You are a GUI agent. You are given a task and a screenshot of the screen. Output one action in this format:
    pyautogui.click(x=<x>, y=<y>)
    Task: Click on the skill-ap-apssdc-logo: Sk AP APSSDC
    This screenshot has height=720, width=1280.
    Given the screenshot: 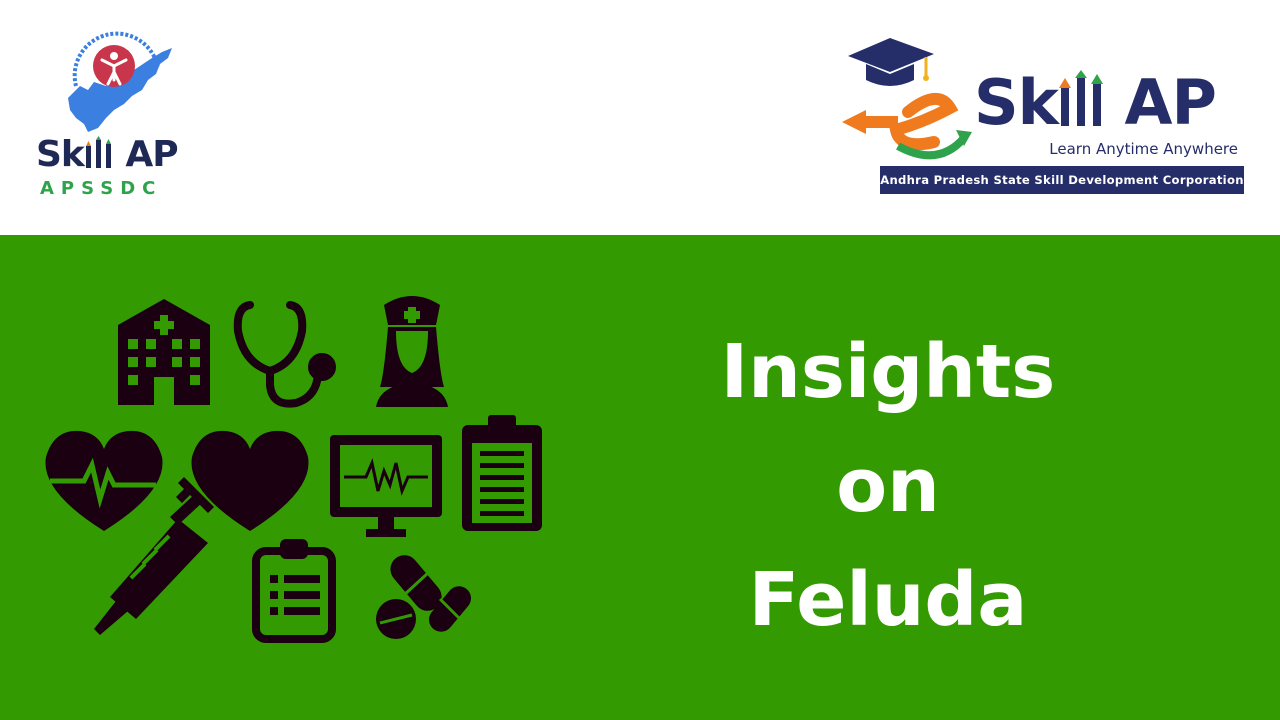 What is the action you would take?
    pyautogui.click(x=116, y=115)
    